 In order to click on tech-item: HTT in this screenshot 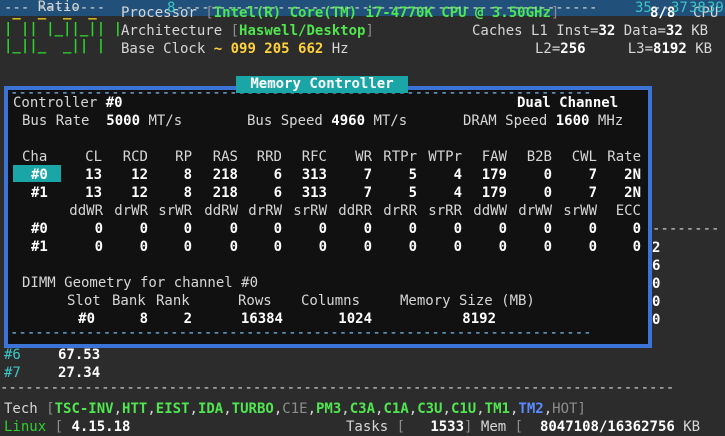, I will do `click(135, 409)`.